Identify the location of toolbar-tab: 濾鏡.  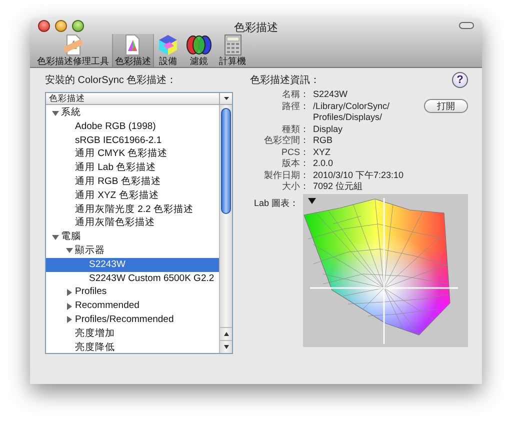
(199, 50).